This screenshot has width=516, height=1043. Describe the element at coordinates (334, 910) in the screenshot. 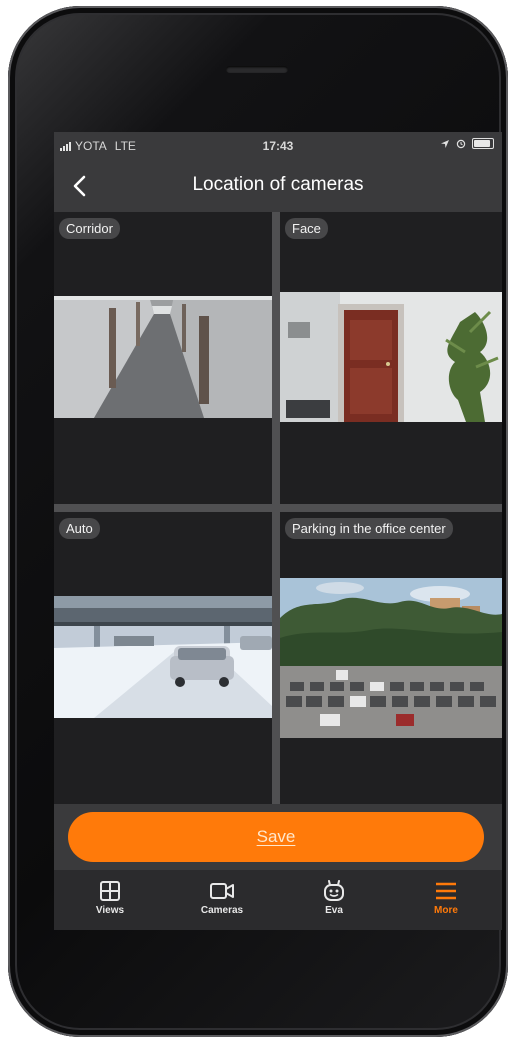

I see `tab-label: Eva` at that location.